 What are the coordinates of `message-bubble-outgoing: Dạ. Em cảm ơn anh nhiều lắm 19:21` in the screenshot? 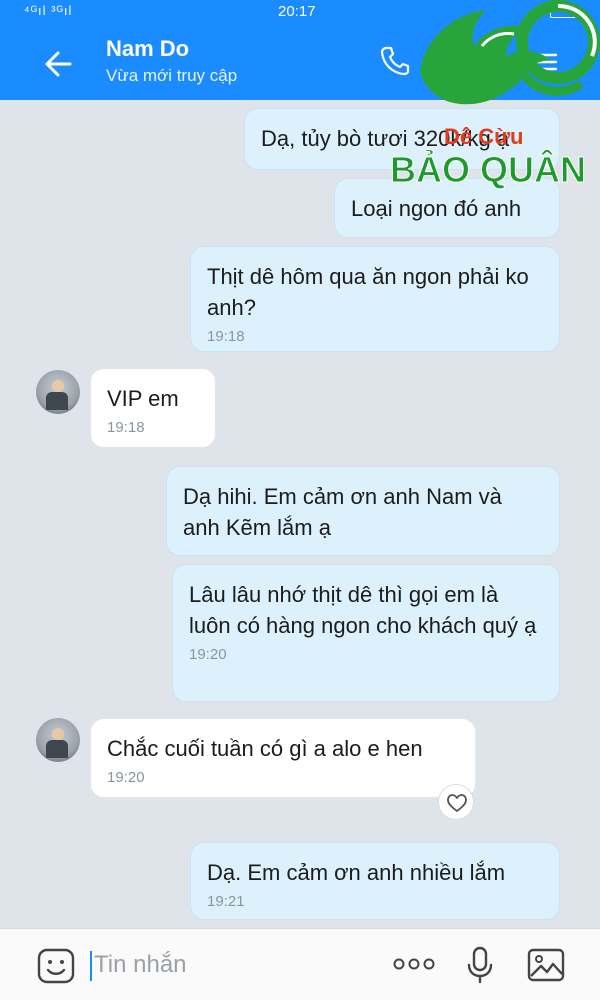 It's located at (375, 881).